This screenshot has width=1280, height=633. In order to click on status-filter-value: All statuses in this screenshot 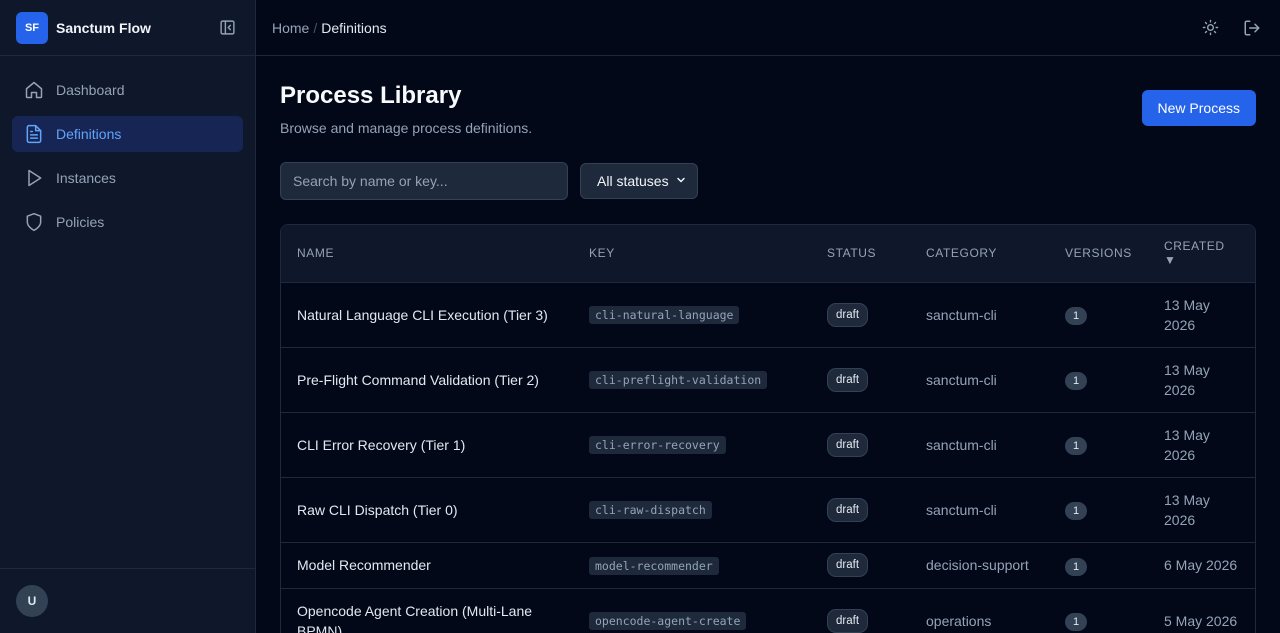, I will do `click(633, 181)`.